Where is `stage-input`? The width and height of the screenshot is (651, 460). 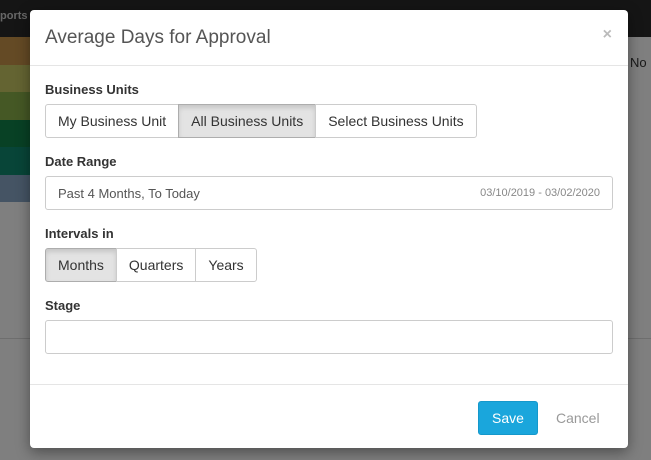
stage-input is located at coordinates (329, 337).